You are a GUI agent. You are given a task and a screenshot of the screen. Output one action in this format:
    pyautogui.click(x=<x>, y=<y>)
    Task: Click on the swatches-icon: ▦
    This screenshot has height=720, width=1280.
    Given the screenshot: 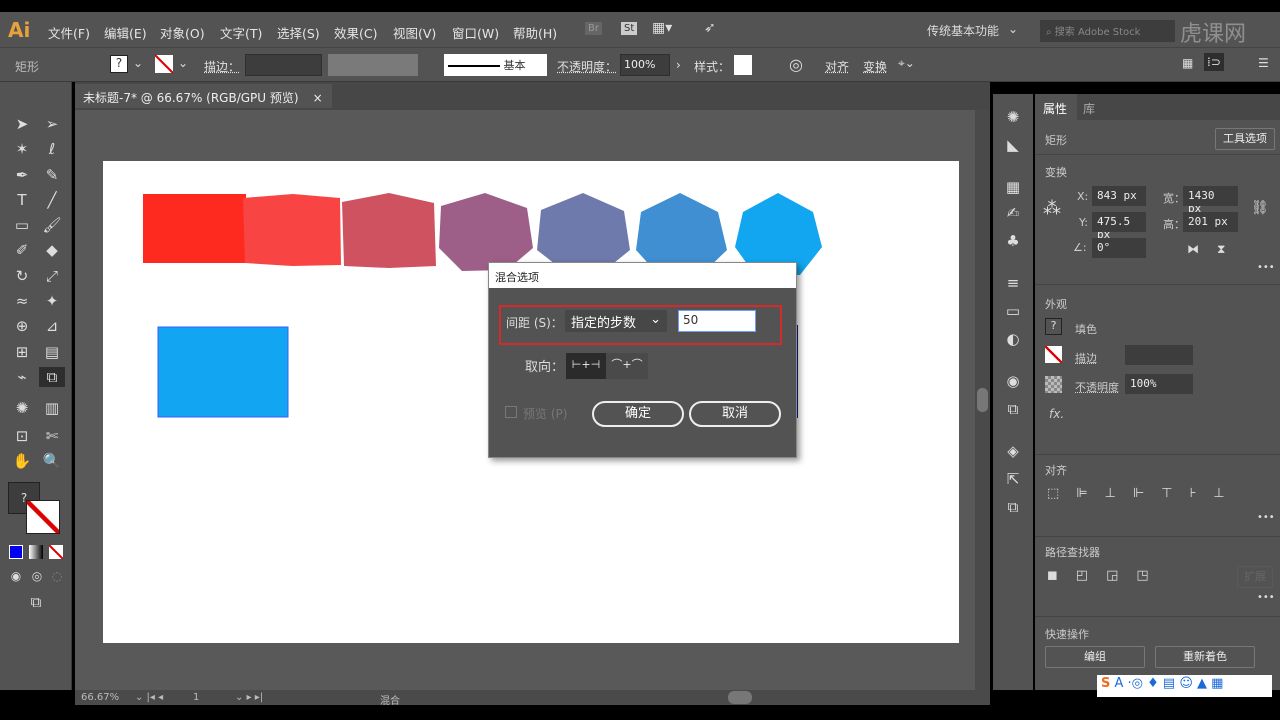 What is the action you would take?
    pyautogui.click(x=1013, y=188)
    